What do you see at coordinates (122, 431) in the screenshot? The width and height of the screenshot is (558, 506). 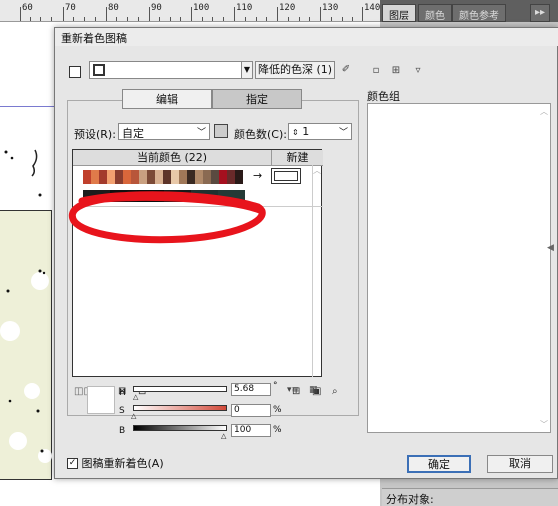 I see `brightness-label: B` at bounding box center [122, 431].